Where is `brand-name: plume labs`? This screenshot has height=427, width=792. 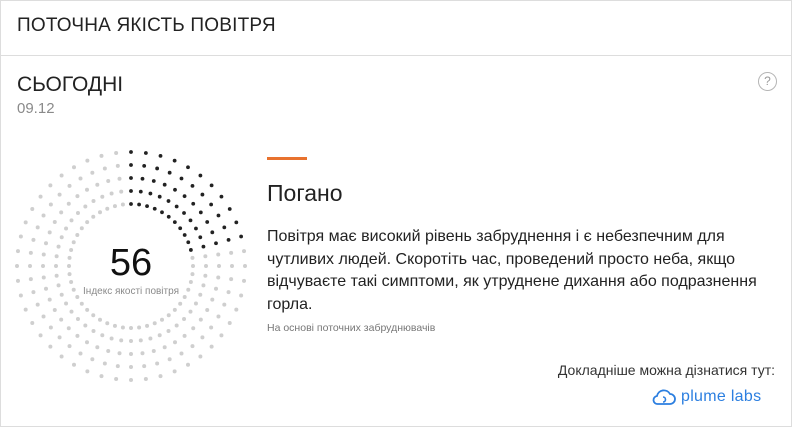
brand-name: plume labs is located at coordinates (721, 396).